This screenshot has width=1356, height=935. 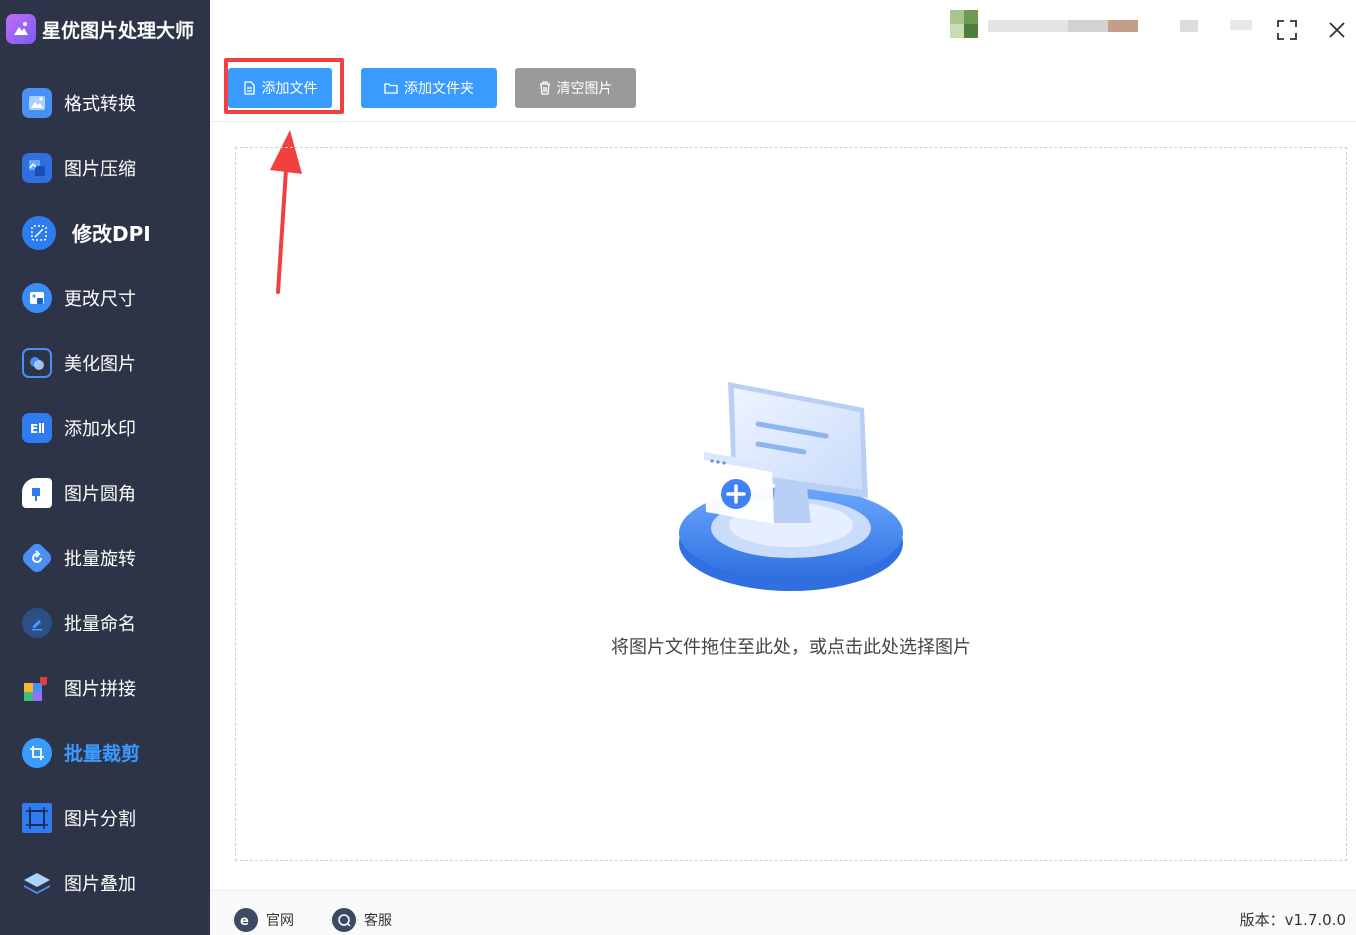 I want to click on app-title: 星优图片处理大师, so click(x=118, y=30).